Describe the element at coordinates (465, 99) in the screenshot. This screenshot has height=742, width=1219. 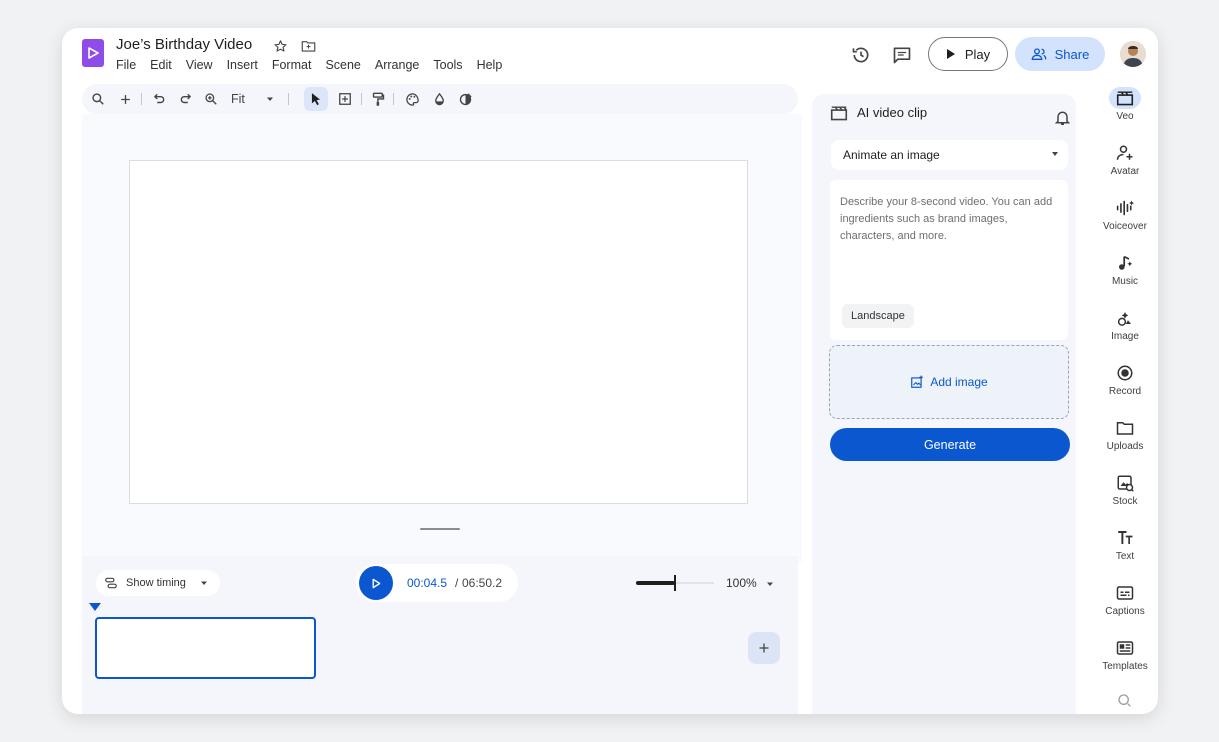
I see `mask-shape-icon` at that location.